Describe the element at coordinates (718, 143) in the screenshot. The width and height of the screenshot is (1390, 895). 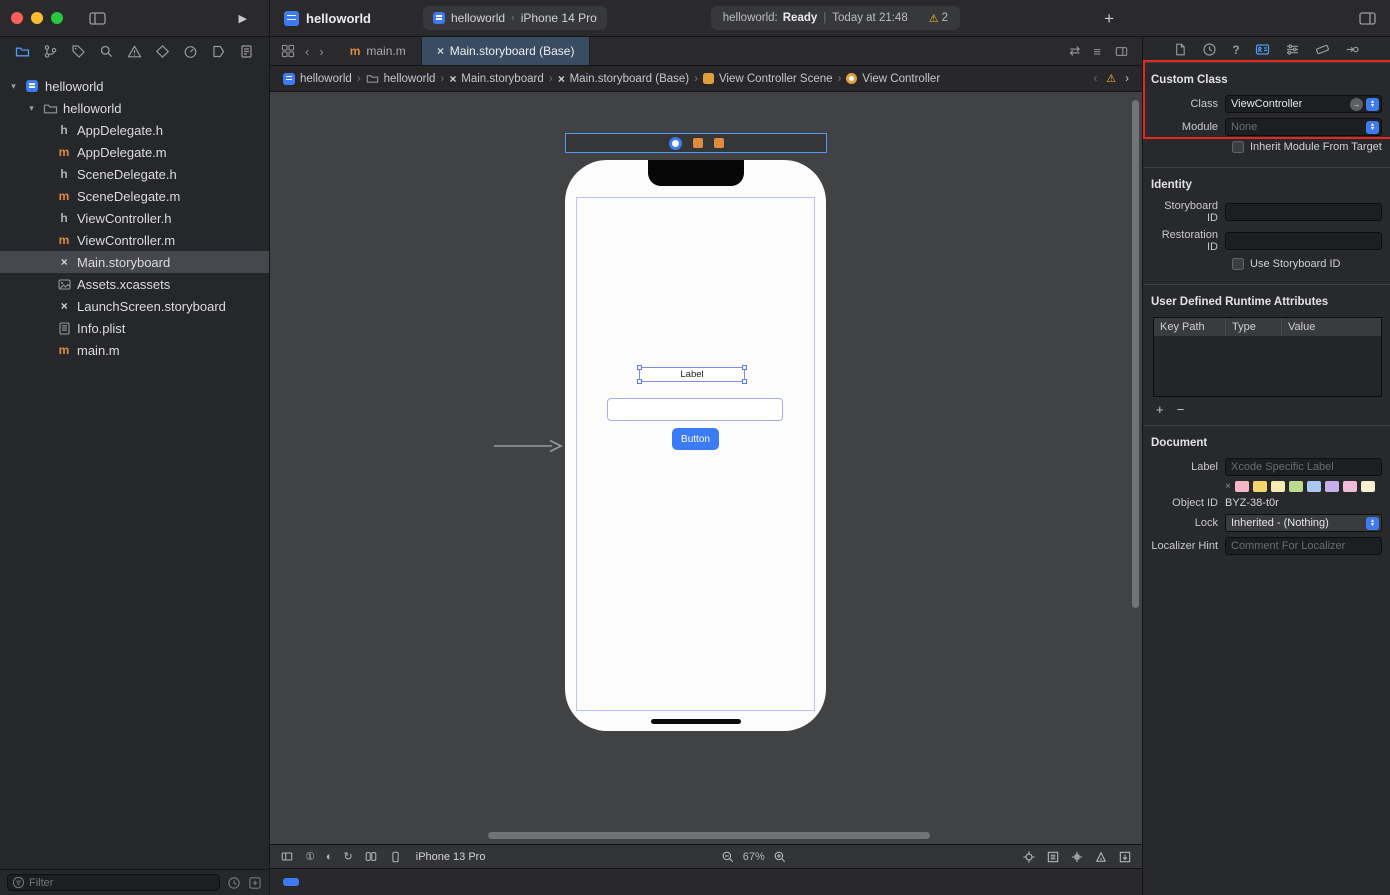
I see `exit-icon` at that location.